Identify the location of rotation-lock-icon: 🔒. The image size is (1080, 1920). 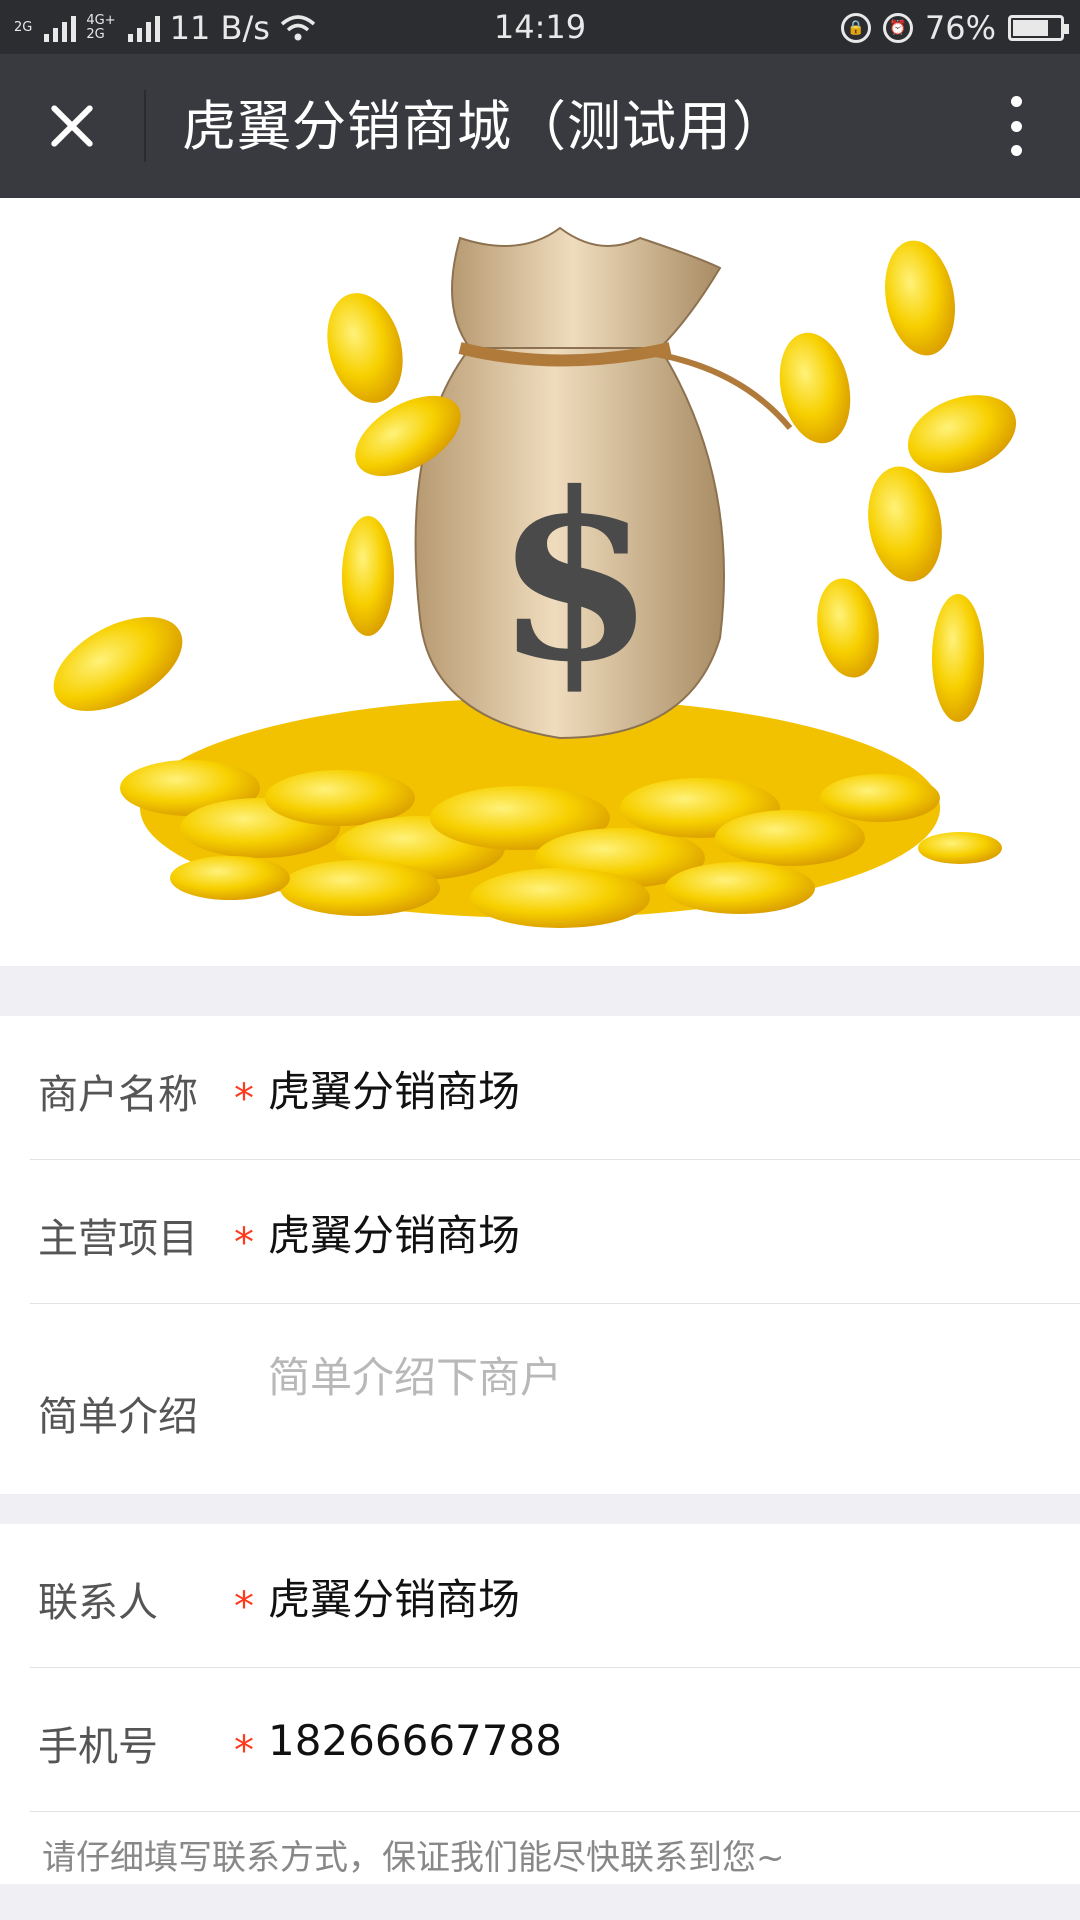
(855, 28).